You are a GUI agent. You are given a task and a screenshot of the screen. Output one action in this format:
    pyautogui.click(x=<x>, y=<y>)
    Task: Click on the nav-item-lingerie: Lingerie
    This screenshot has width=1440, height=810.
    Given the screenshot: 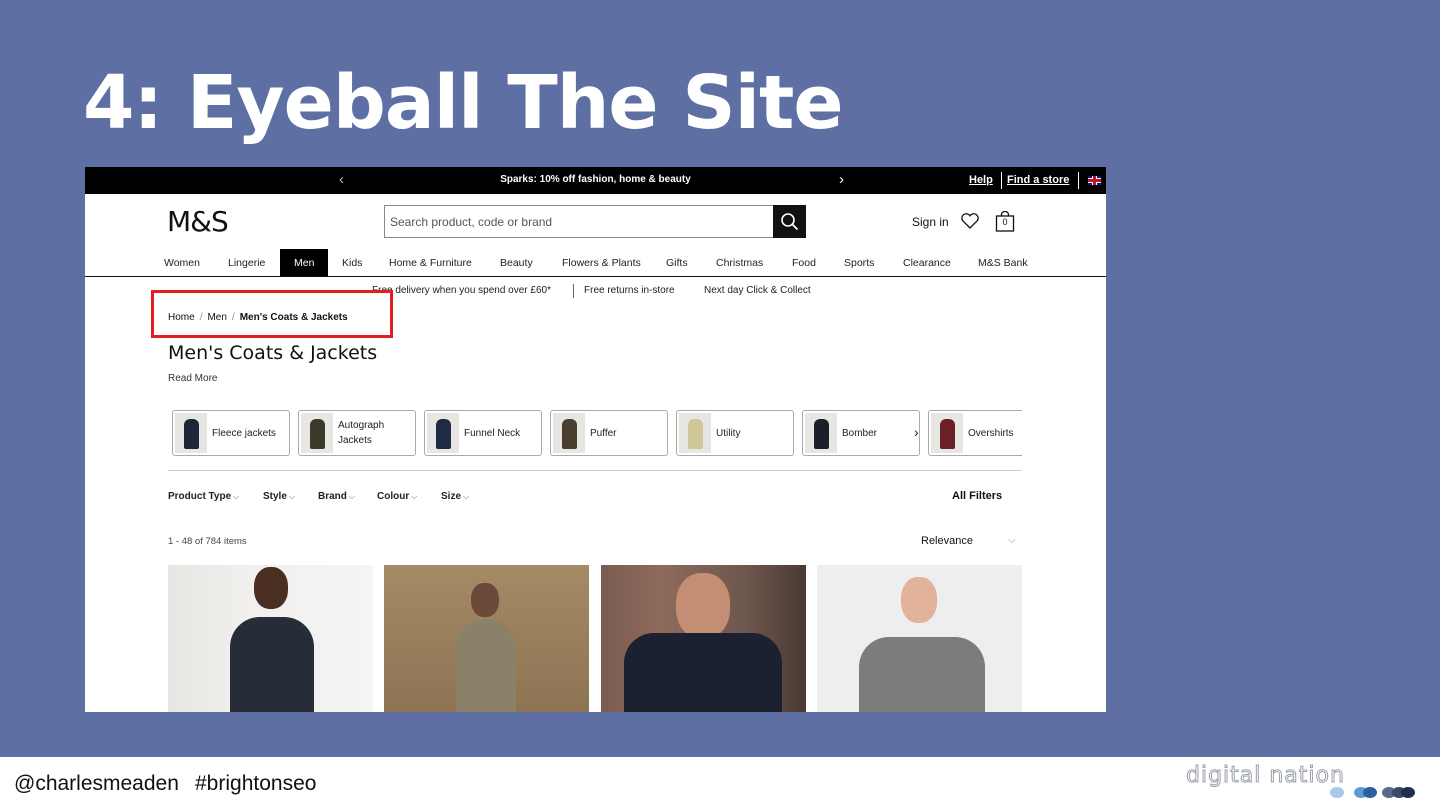 What is the action you would take?
    pyautogui.click(x=246, y=263)
    